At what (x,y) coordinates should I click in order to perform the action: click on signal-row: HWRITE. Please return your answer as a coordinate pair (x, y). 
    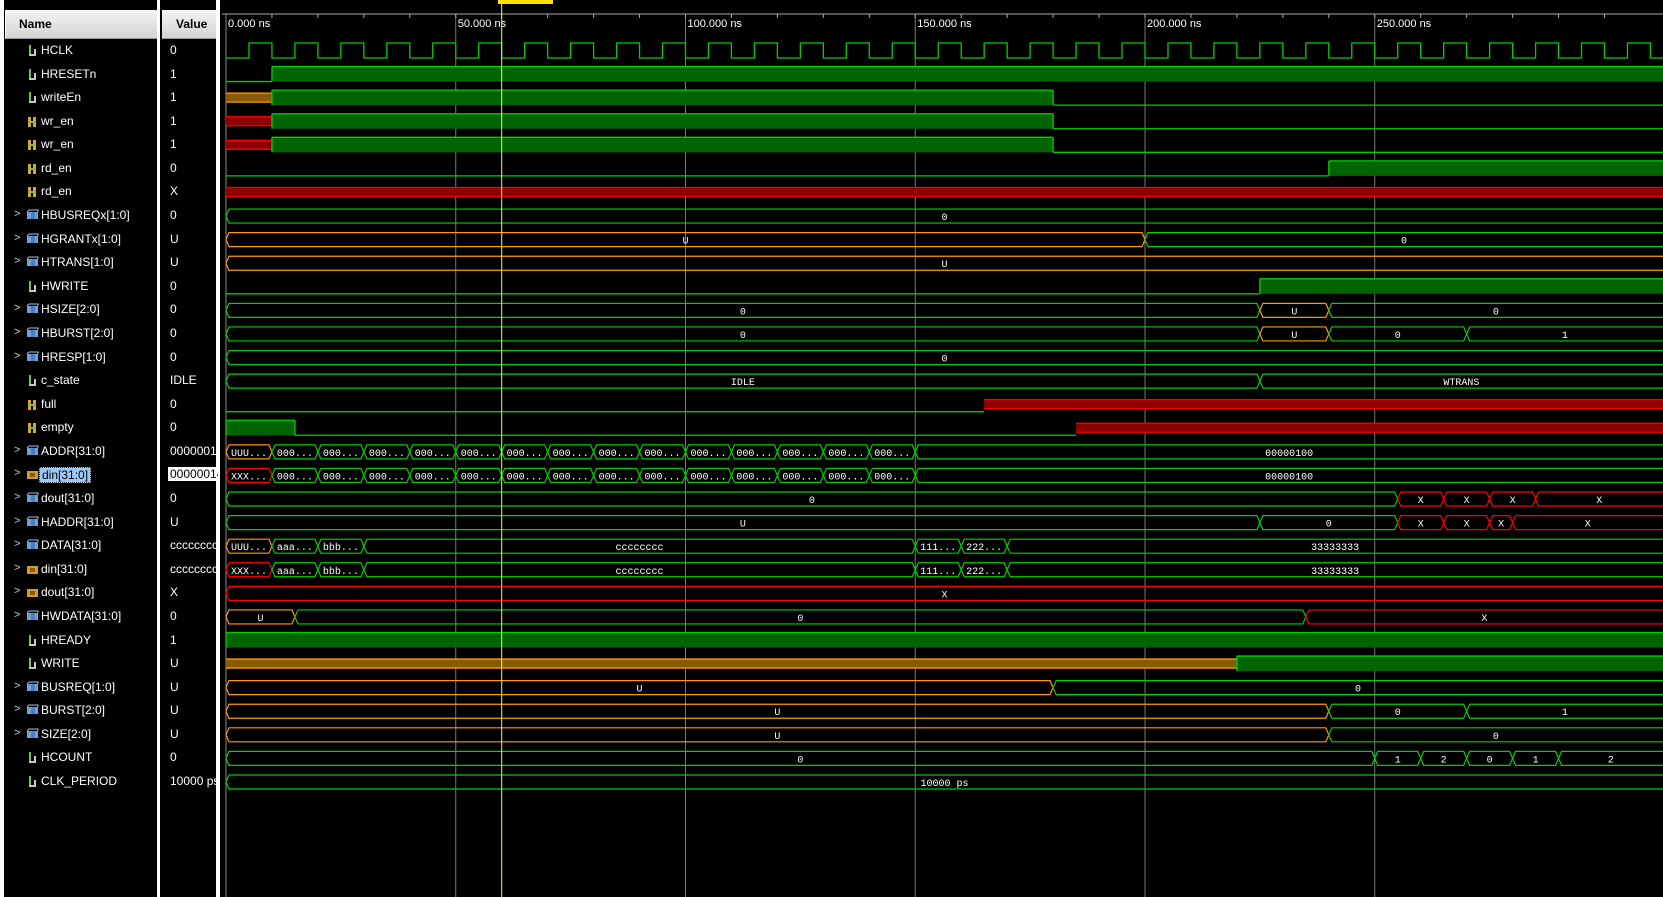
    Looking at the image, I should click on (87, 287).